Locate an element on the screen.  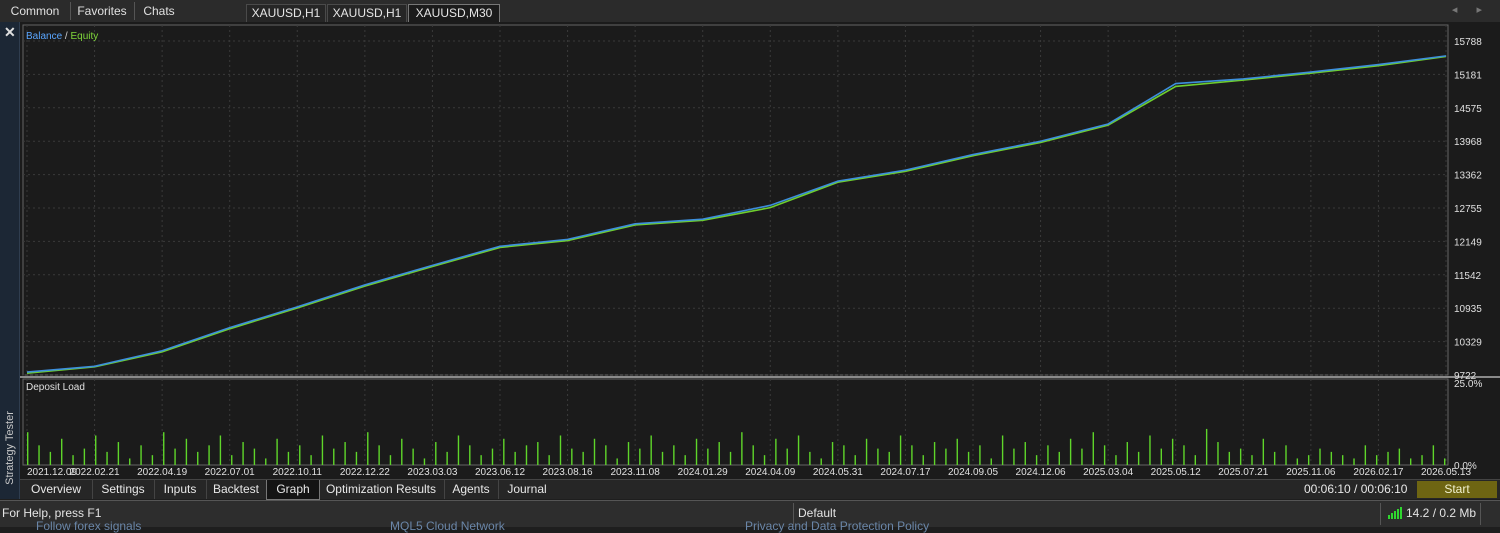
legend-equity: Equity is located at coordinates (84, 36).